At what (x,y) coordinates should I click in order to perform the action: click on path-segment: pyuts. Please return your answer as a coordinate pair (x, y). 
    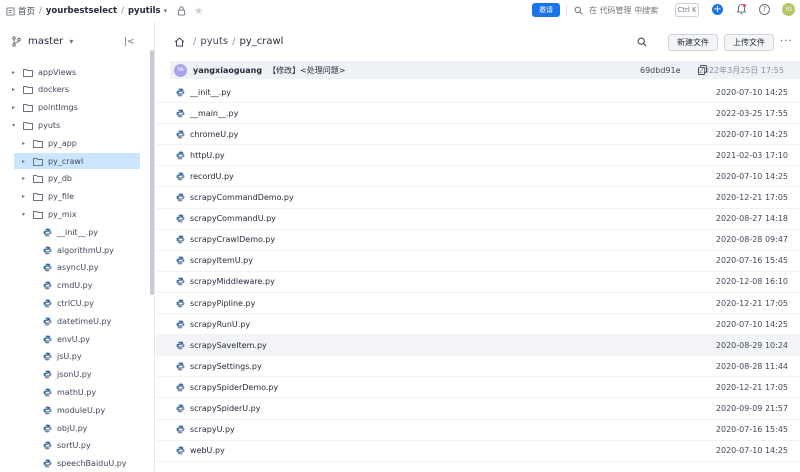
    Looking at the image, I should click on (214, 41).